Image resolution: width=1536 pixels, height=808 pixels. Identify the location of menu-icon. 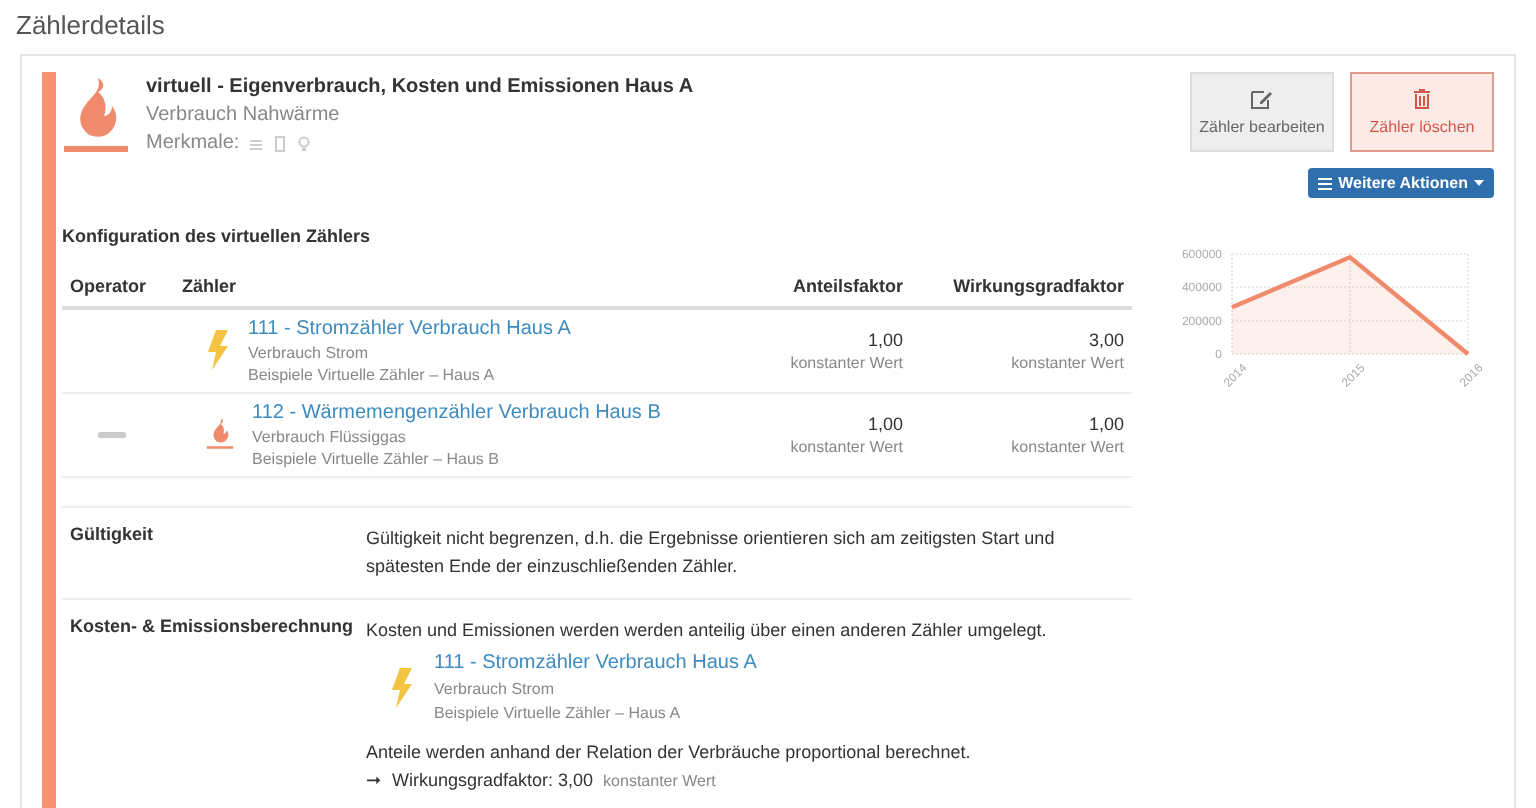
(1325, 183).